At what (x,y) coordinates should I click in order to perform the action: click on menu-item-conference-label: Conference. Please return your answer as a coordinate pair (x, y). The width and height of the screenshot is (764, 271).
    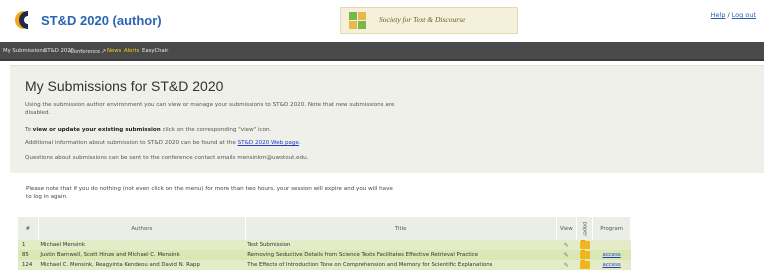
    Looking at the image, I should click on (85, 52).